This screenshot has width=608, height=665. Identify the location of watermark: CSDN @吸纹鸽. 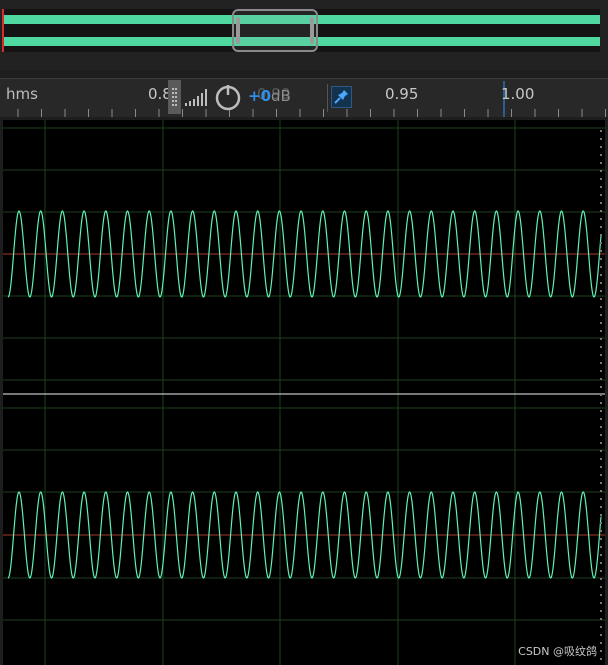
(557, 651).